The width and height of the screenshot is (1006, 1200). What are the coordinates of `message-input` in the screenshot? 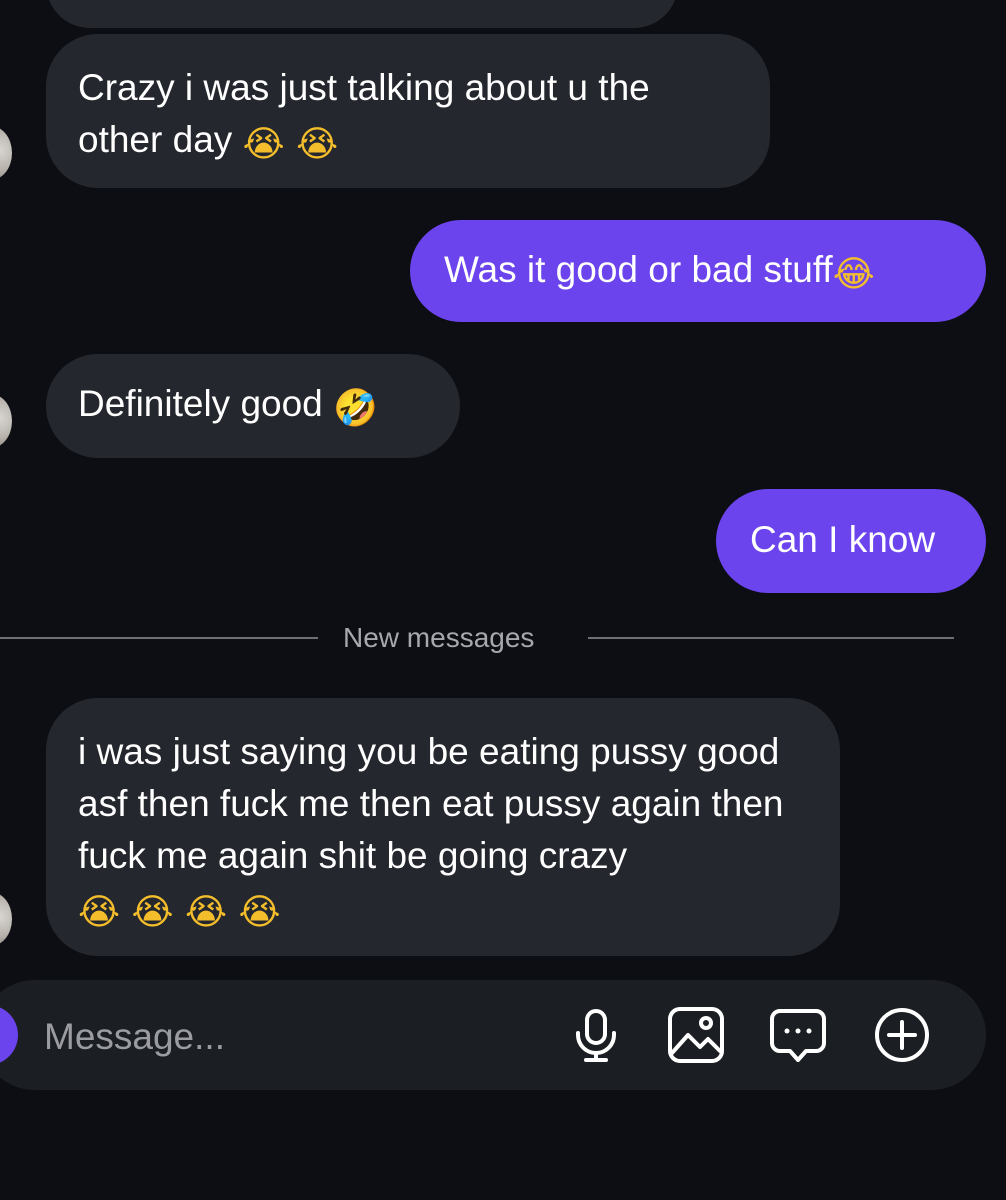 It's located at (259, 1037).